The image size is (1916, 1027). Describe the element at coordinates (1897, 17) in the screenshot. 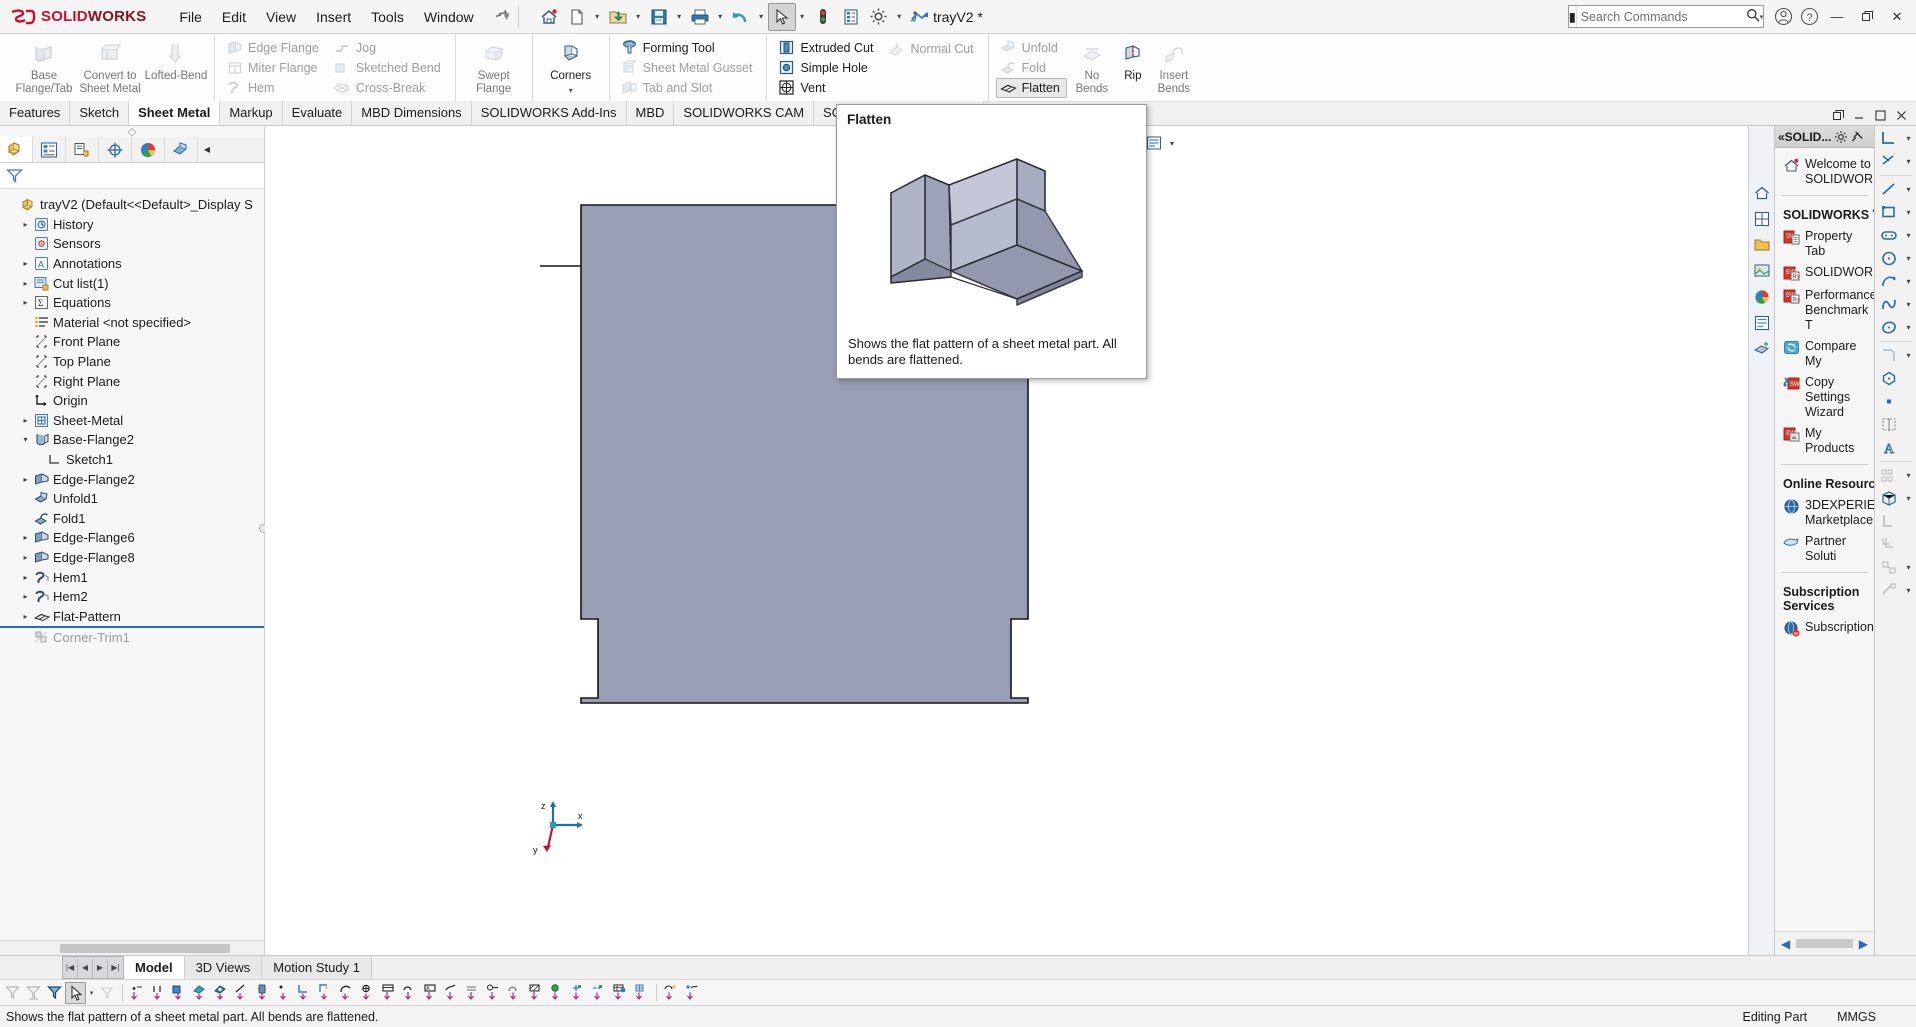

I see `close-button: ✕` at that location.